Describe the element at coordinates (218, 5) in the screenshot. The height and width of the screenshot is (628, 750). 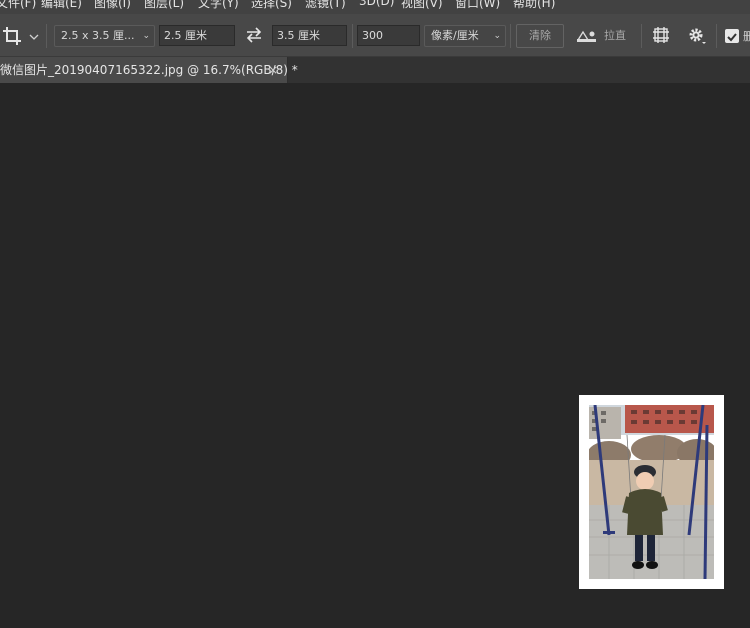
I see `menu-type: 文字(Y)` at that location.